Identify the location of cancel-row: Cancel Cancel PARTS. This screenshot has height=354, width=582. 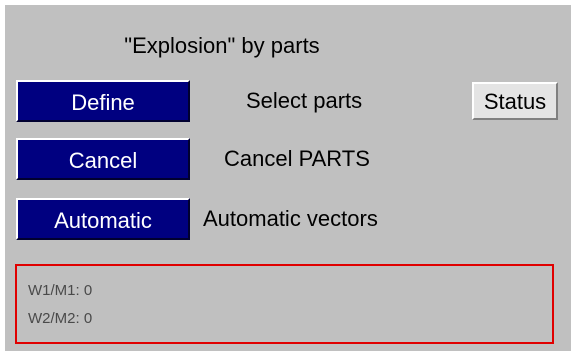
(290, 159).